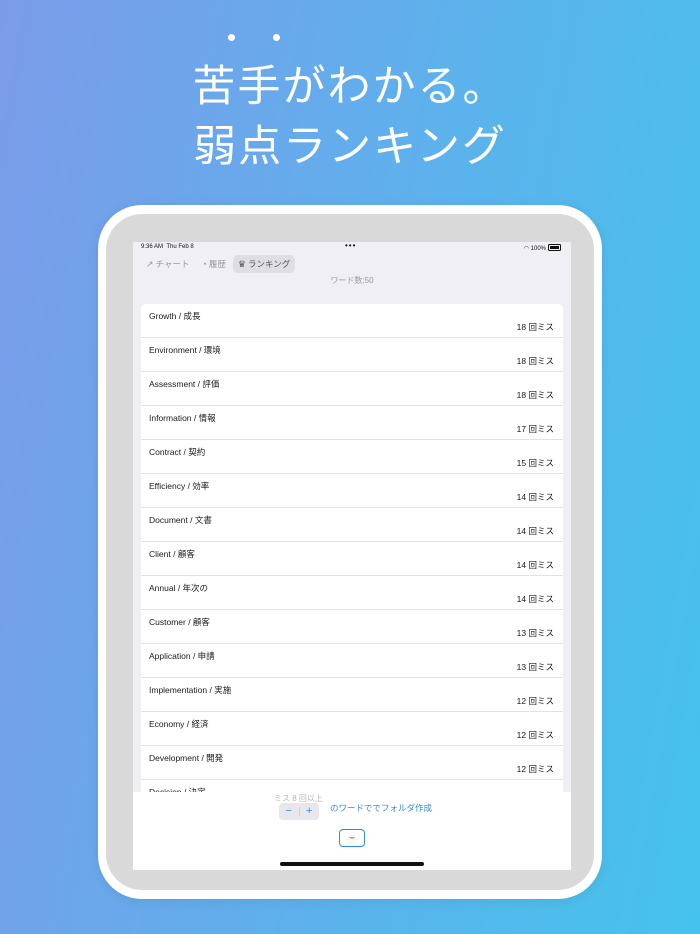  What do you see at coordinates (167, 264) in the screenshot?
I see `tab-chart: ↗ チャート` at bounding box center [167, 264].